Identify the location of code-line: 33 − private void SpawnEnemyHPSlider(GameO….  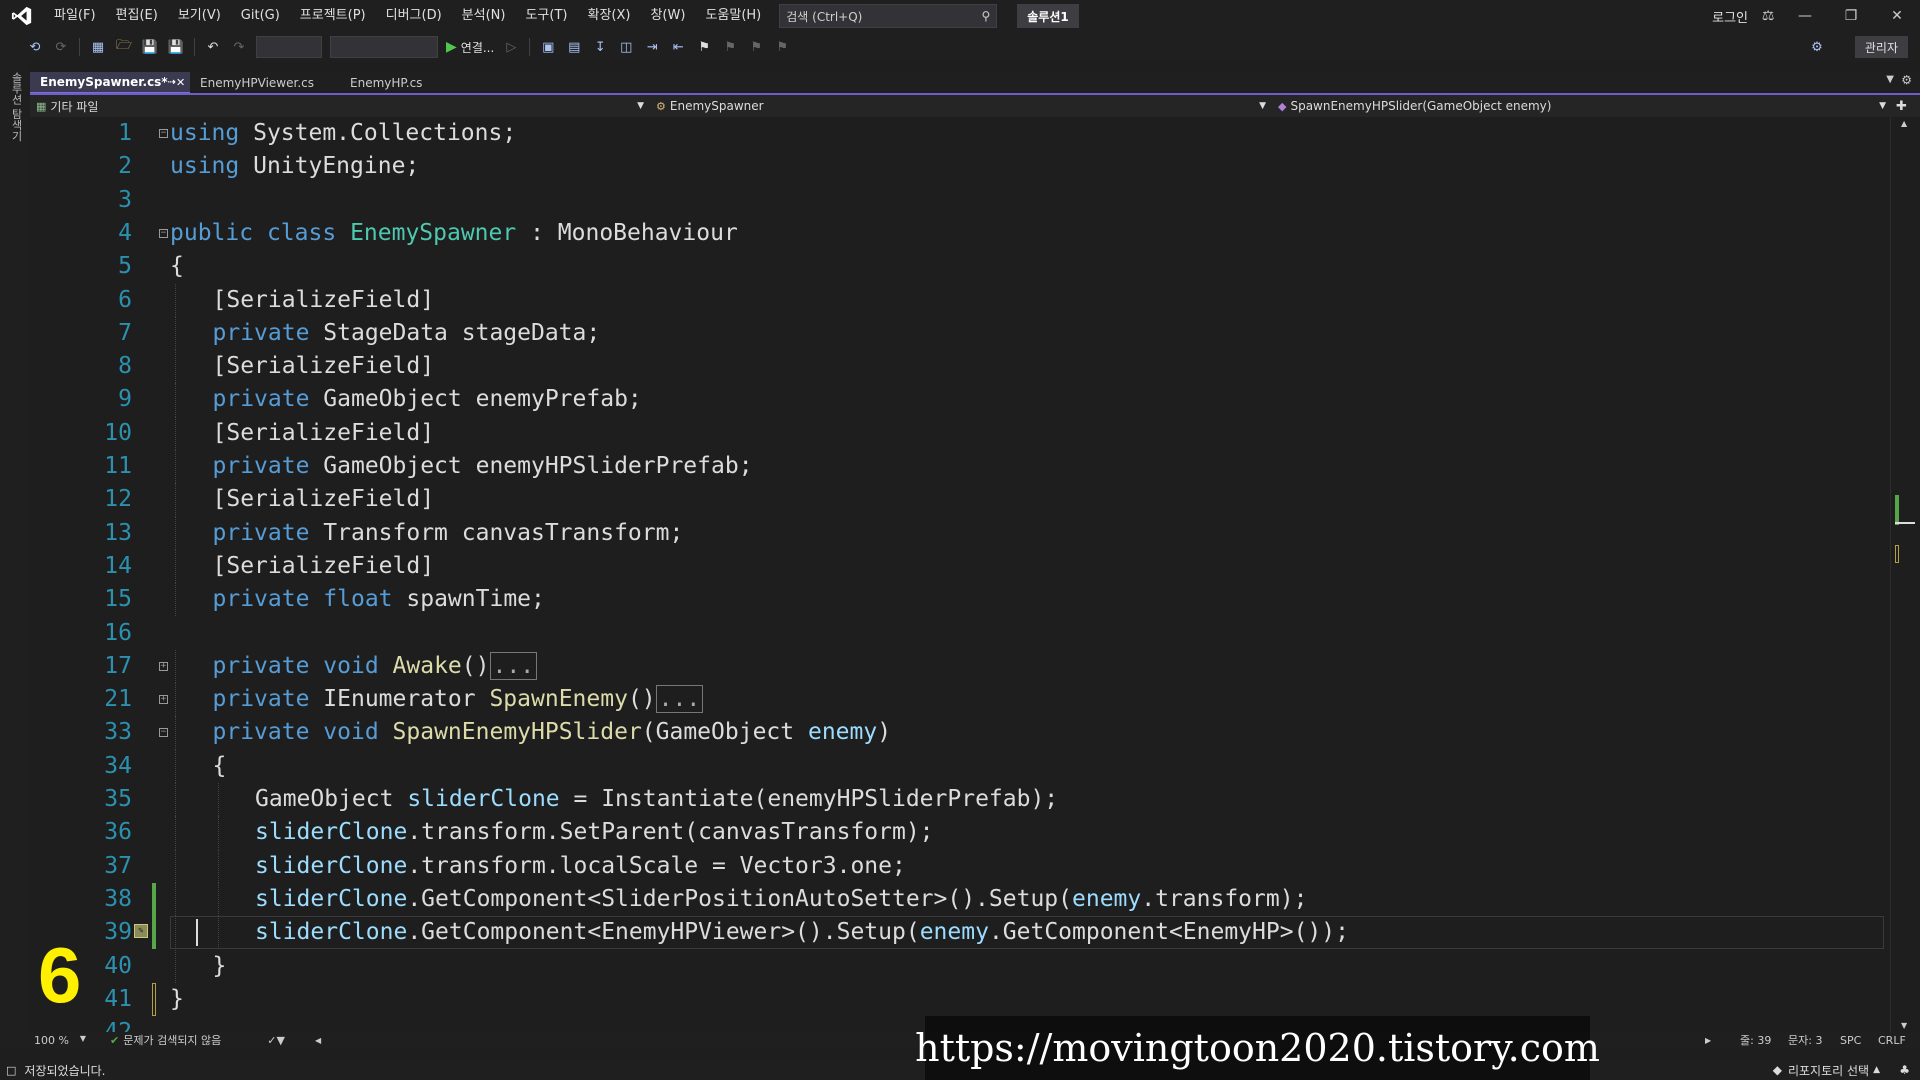
(960, 733).